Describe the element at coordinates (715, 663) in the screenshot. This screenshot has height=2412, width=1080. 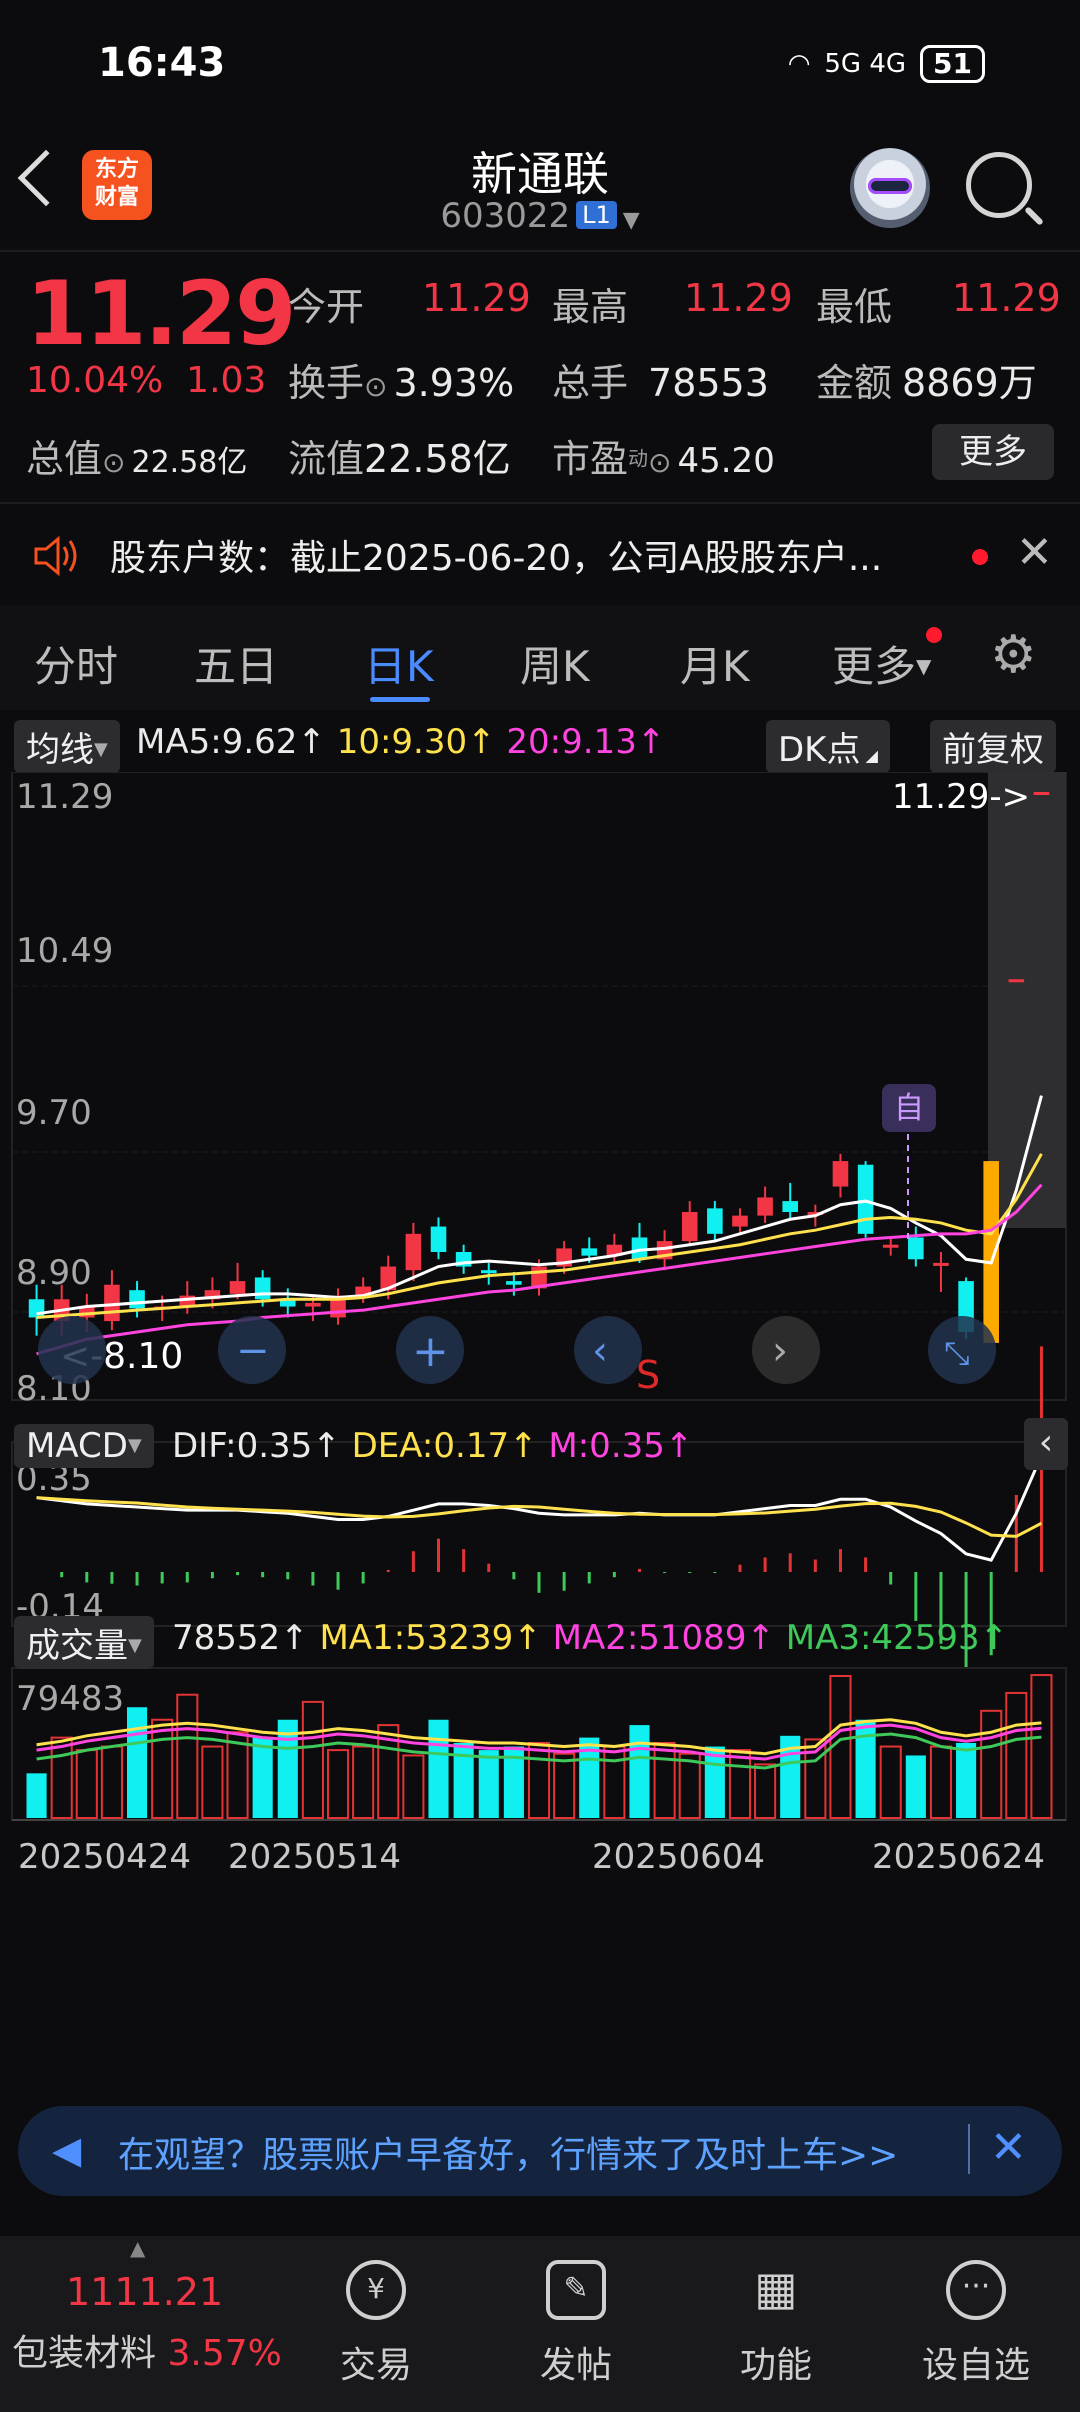
I see `tab-monthly-k: 月K` at that location.